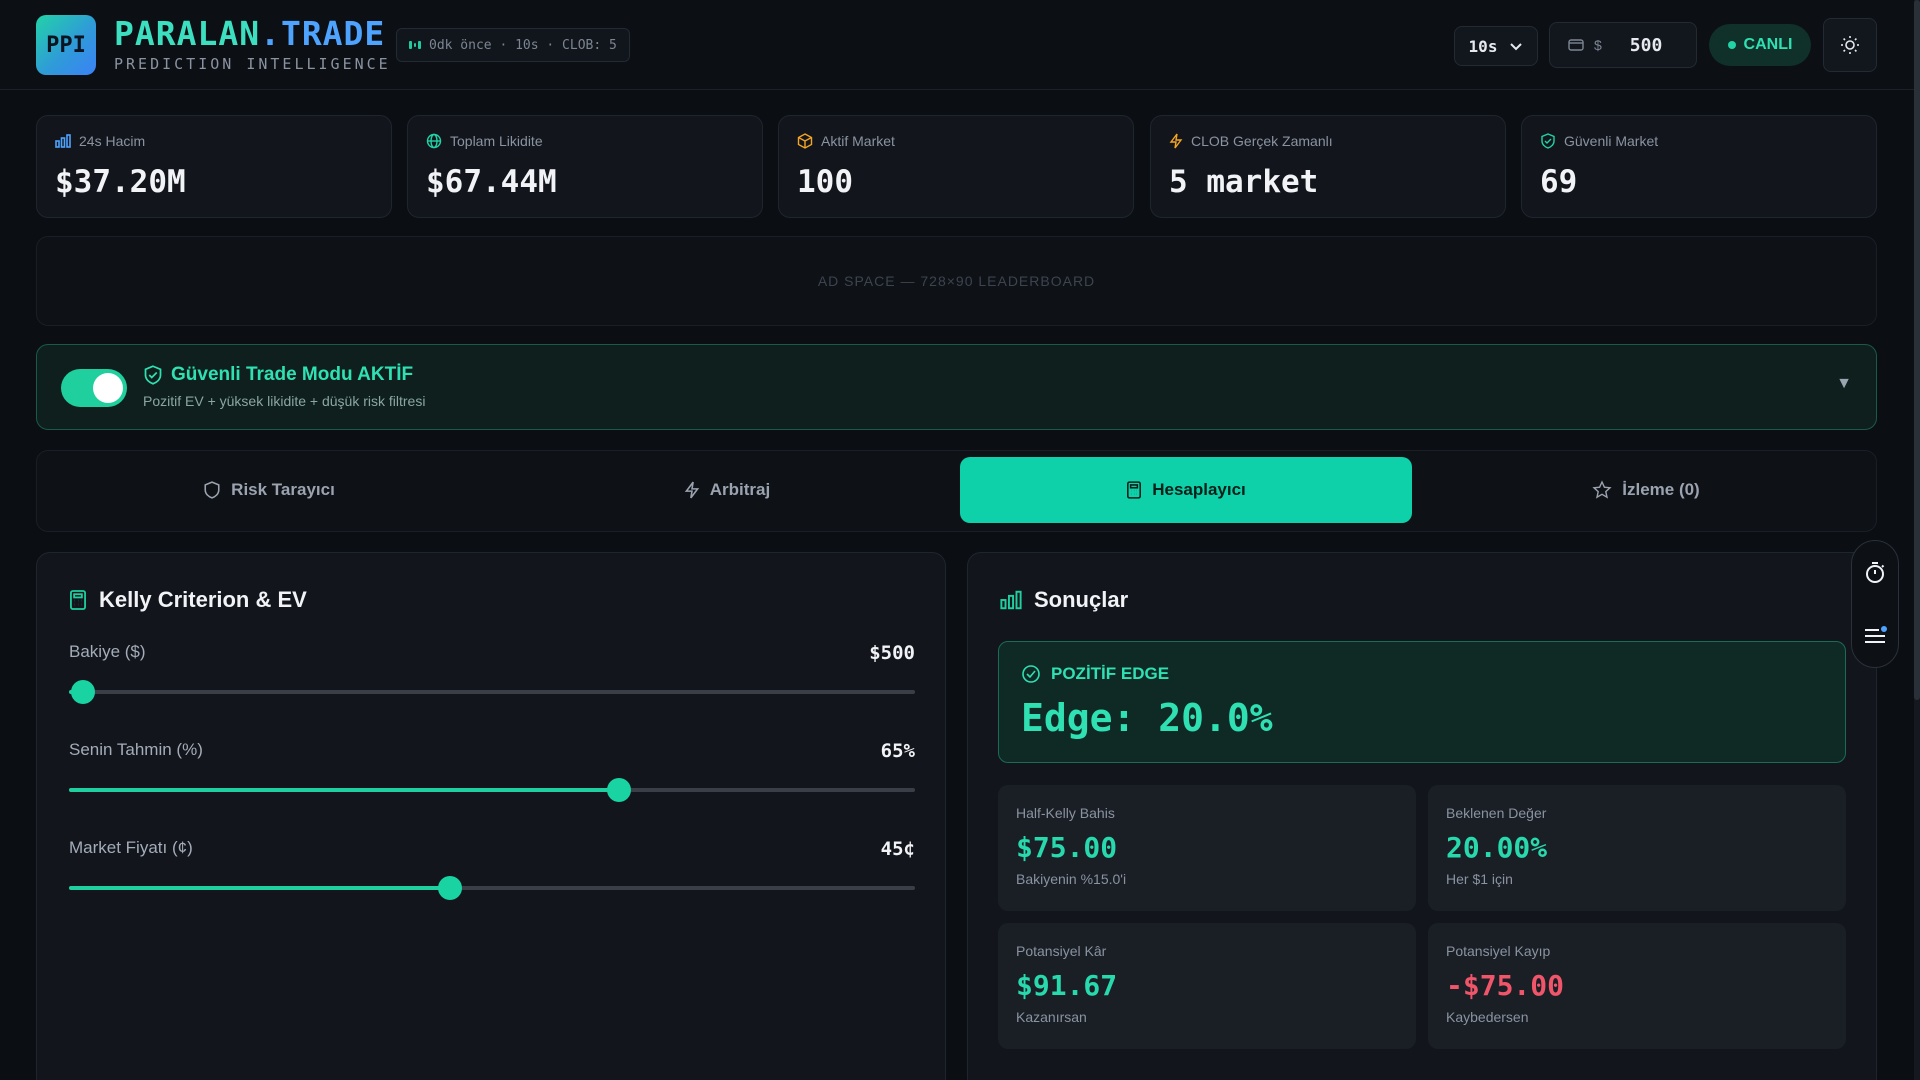 This screenshot has height=1080, width=1920. I want to click on card-sub: Kazanırsan, so click(1051, 1017).